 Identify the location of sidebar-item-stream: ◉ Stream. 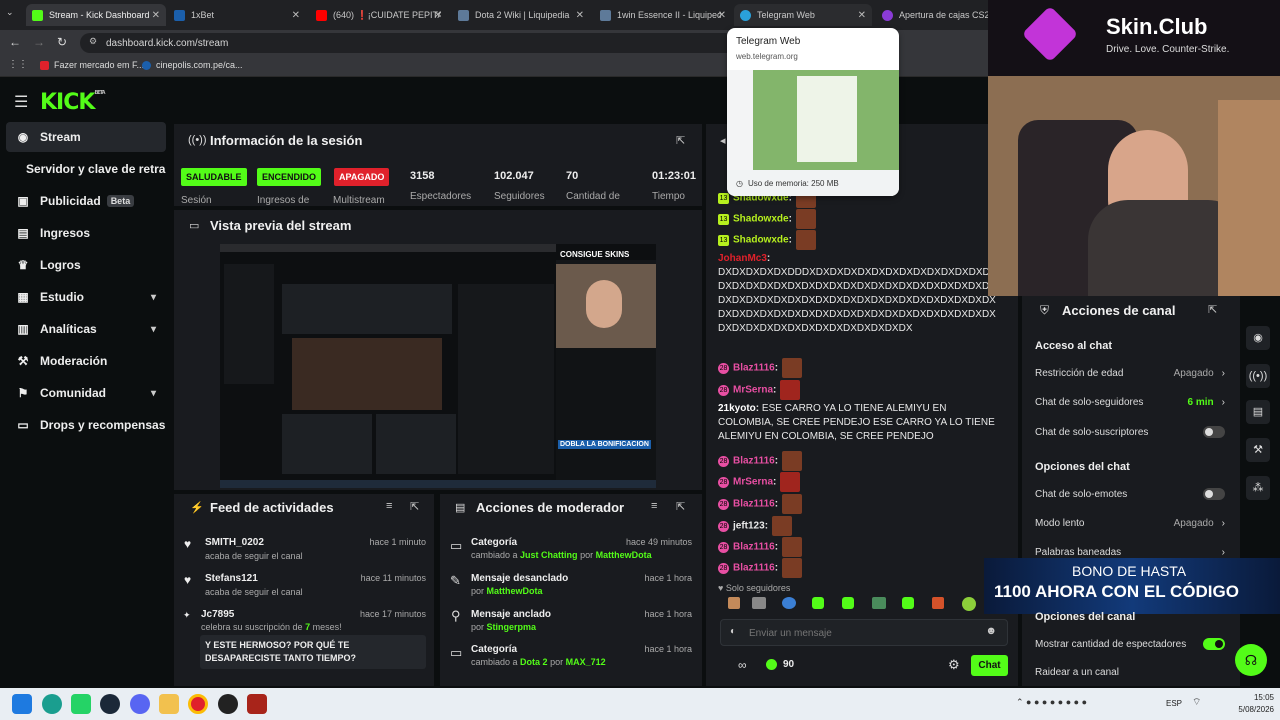
(86, 137).